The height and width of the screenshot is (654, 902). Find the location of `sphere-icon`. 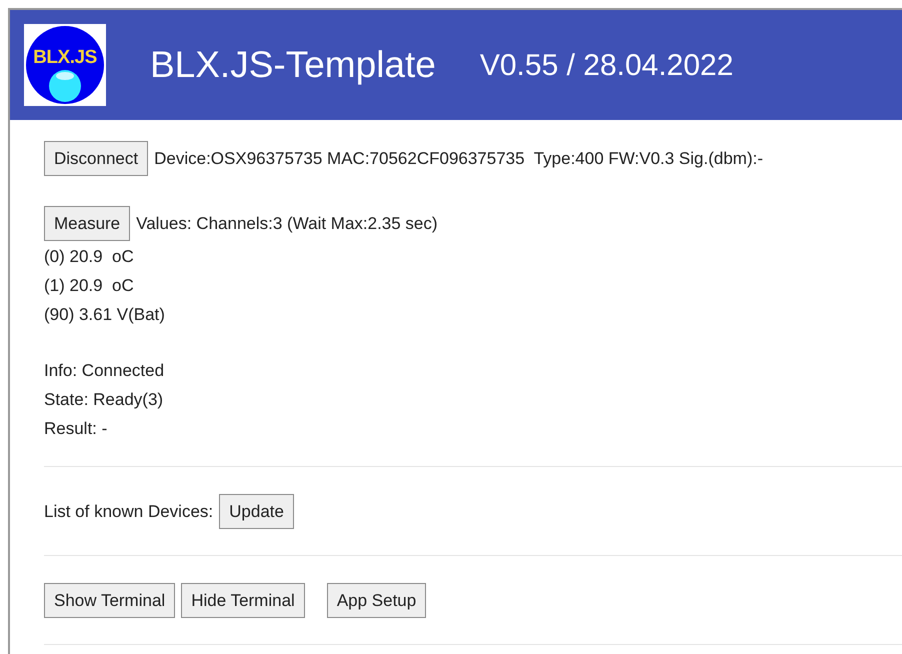

sphere-icon is located at coordinates (65, 86).